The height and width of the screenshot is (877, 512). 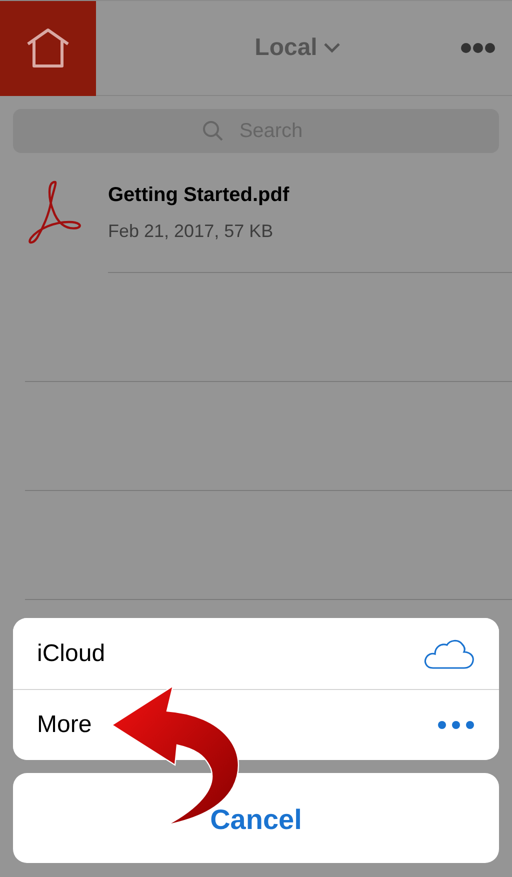 I want to click on cloud-icon, so click(x=449, y=654).